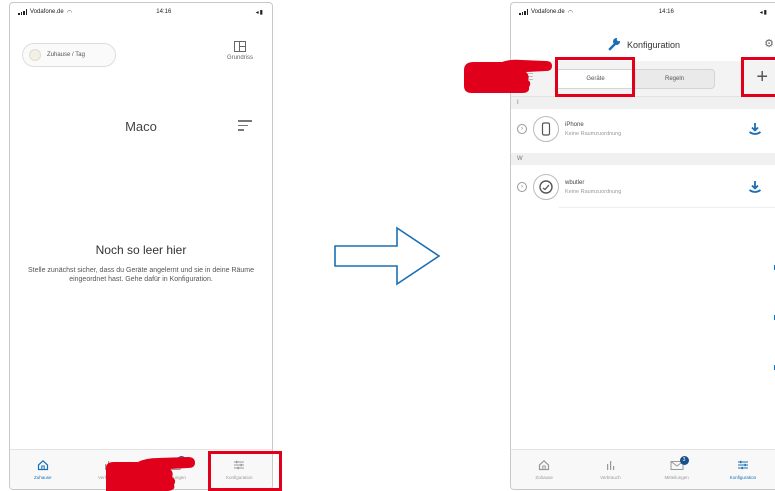 Image resolution: width=775 pixels, height=491 pixels. What do you see at coordinates (546, 129) in the screenshot?
I see `phone-icon` at bounding box center [546, 129].